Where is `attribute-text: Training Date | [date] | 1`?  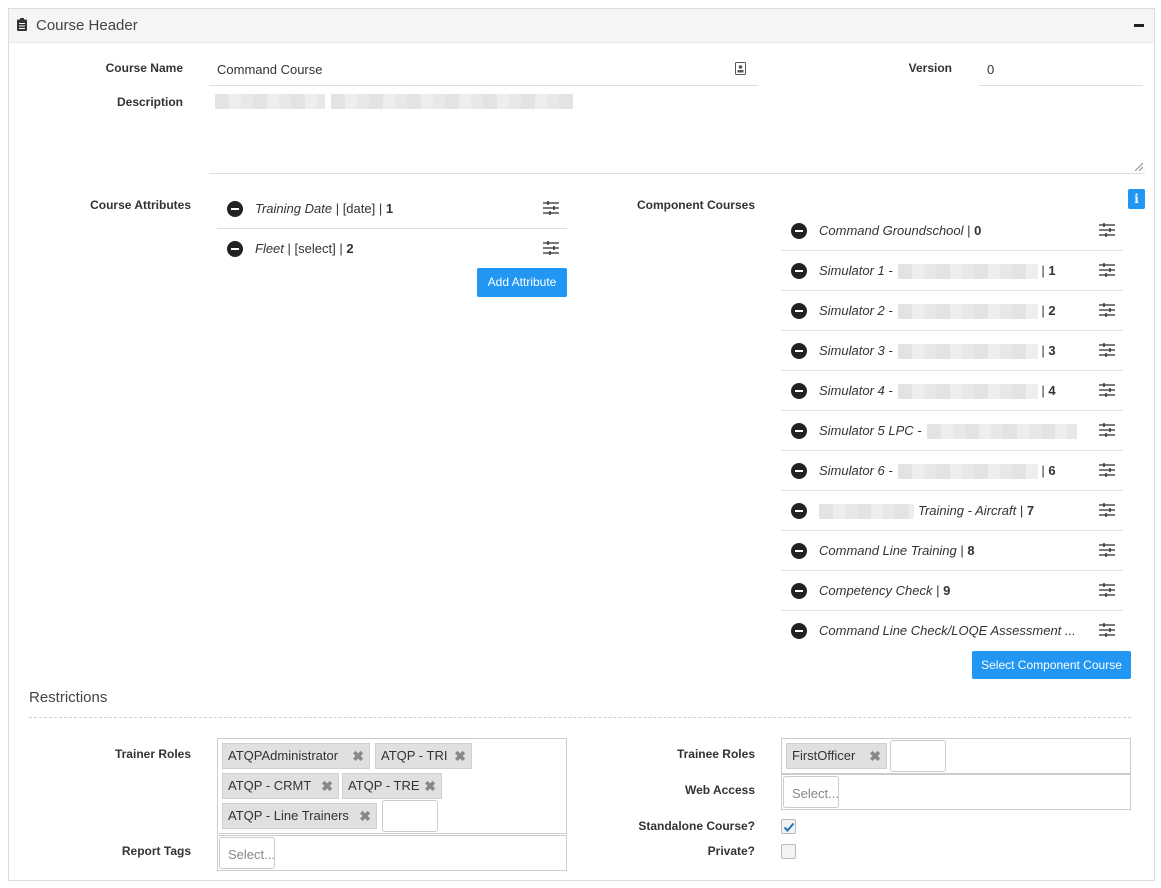
attribute-text: Training Date | [date] | 1 is located at coordinates (324, 208).